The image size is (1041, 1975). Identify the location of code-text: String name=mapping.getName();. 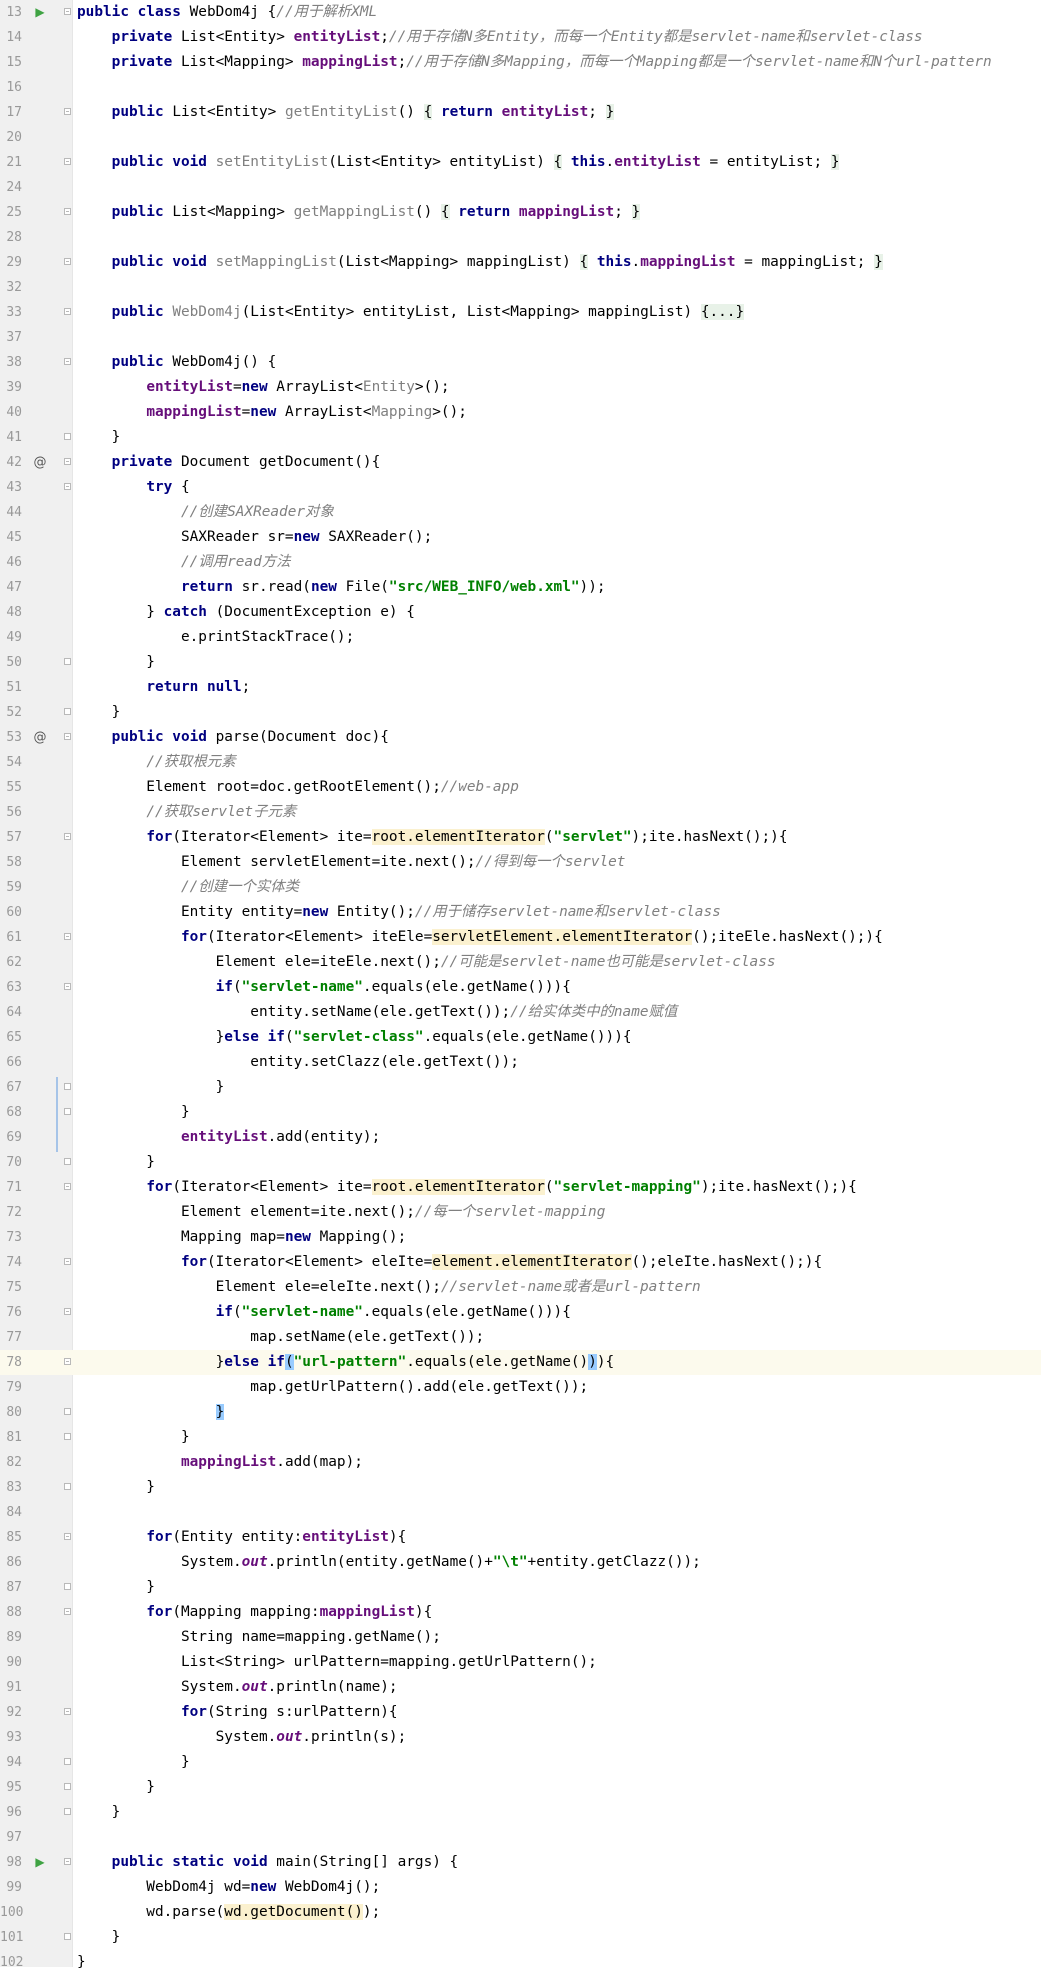
(259, 1637).